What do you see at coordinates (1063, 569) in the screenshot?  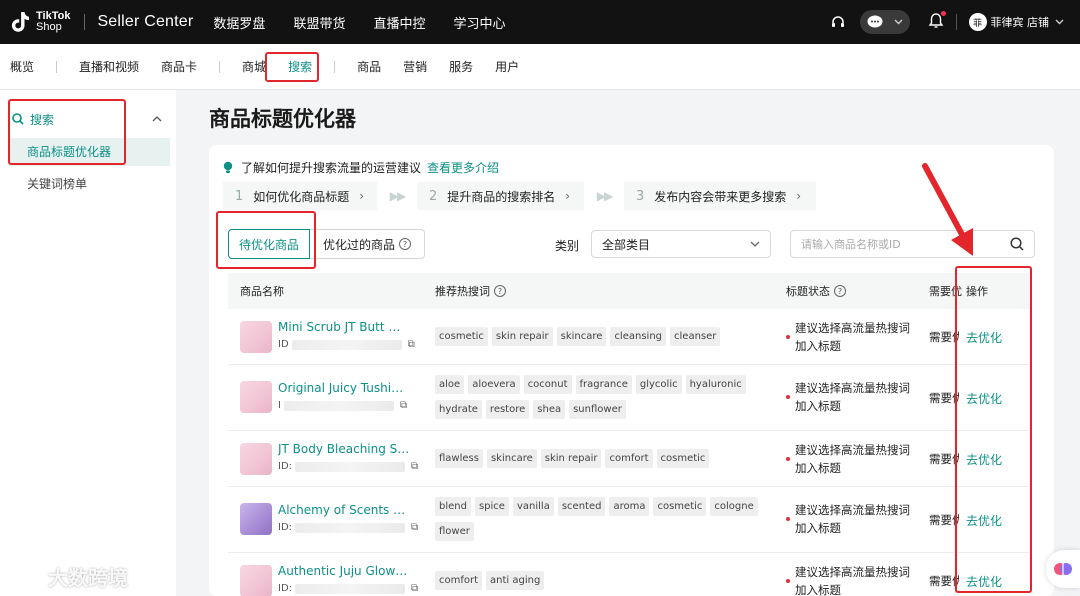 I see `assistant-float-button` at bounding box center [1063, 569].